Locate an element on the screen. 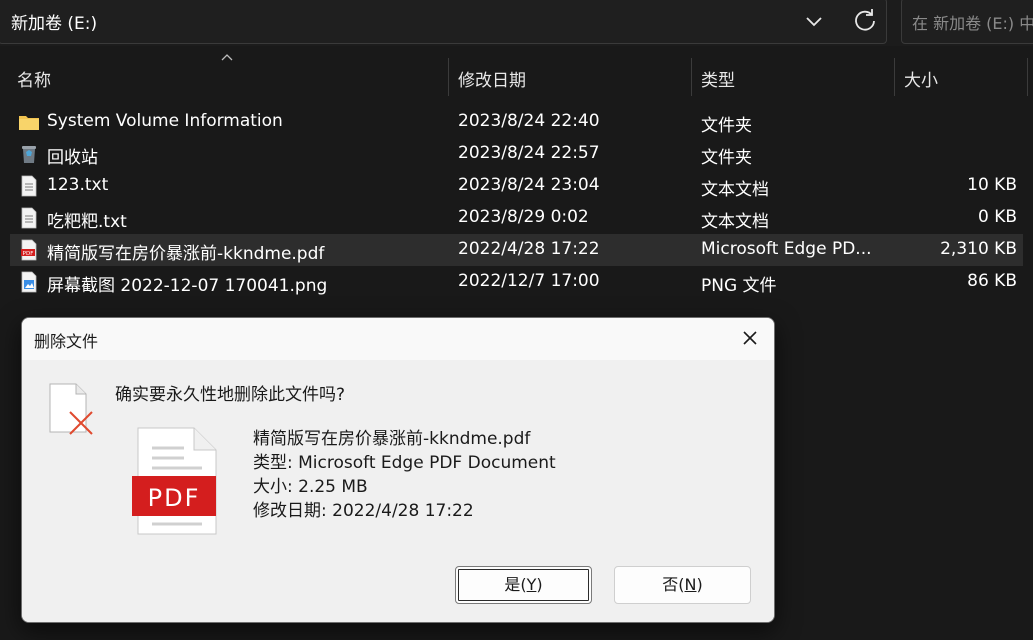 The image size is (1033, 640). pdf-label: PDF is located at coordinates (174, 498).